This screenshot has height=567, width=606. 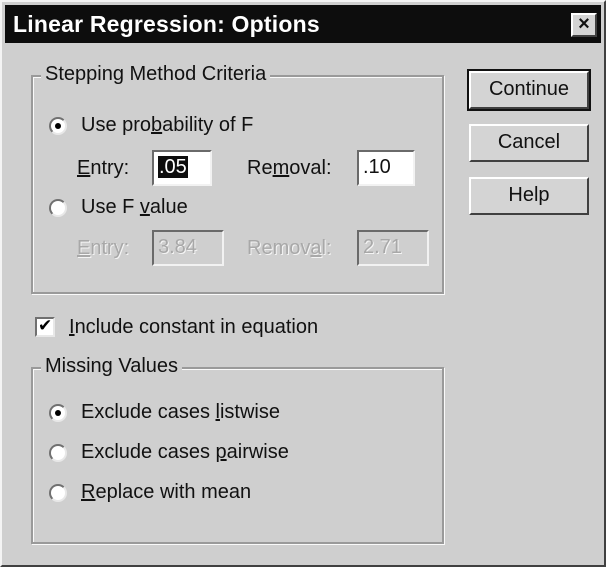 What do you see at coordinates (529, 90) in the screenshot?
I see `continue-button: Continue` at bounding box center [529, 90].